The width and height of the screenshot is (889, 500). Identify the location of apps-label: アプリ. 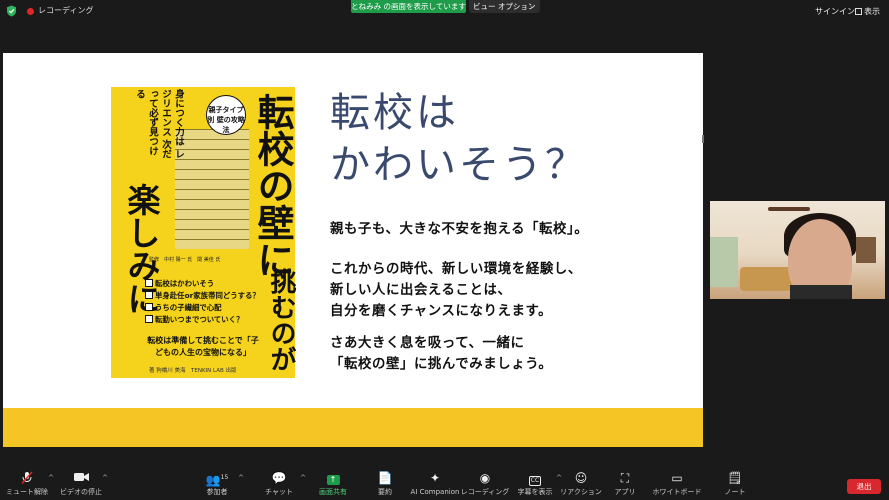
(625, 492).